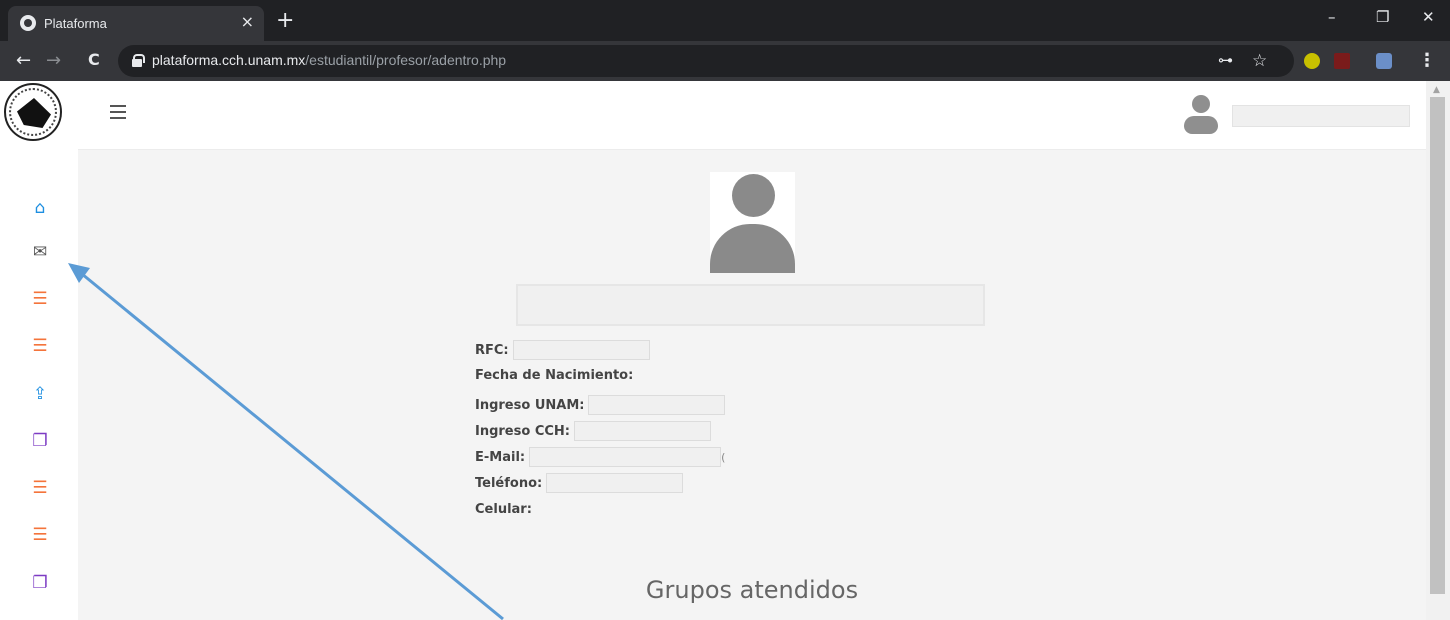 This screenshot has height=620, width=1450. What do you see at coordinates (1342, 61) in the screenshot?
I see `pdf-extension-icon` at bounding box center [1342, 61].